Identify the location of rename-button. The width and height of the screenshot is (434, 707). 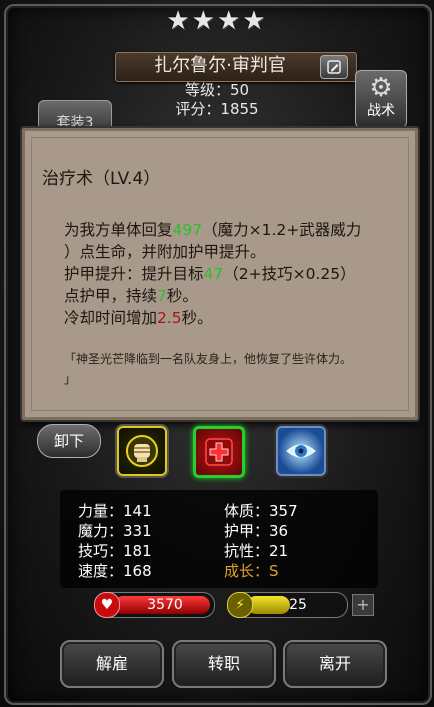
(334, 67).